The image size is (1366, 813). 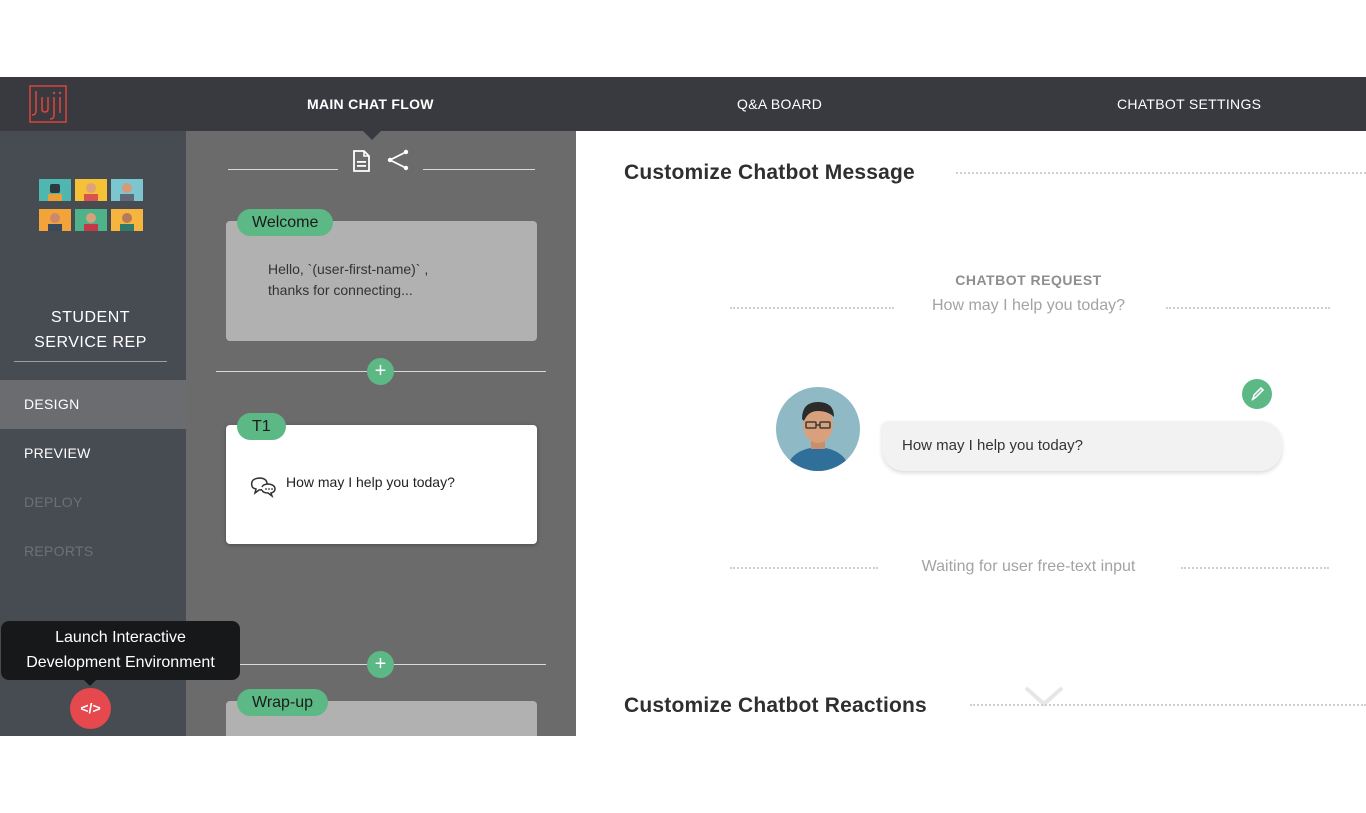 I want to click on tooltip-line1: Launch Interactive, so click(x=120, y=637).